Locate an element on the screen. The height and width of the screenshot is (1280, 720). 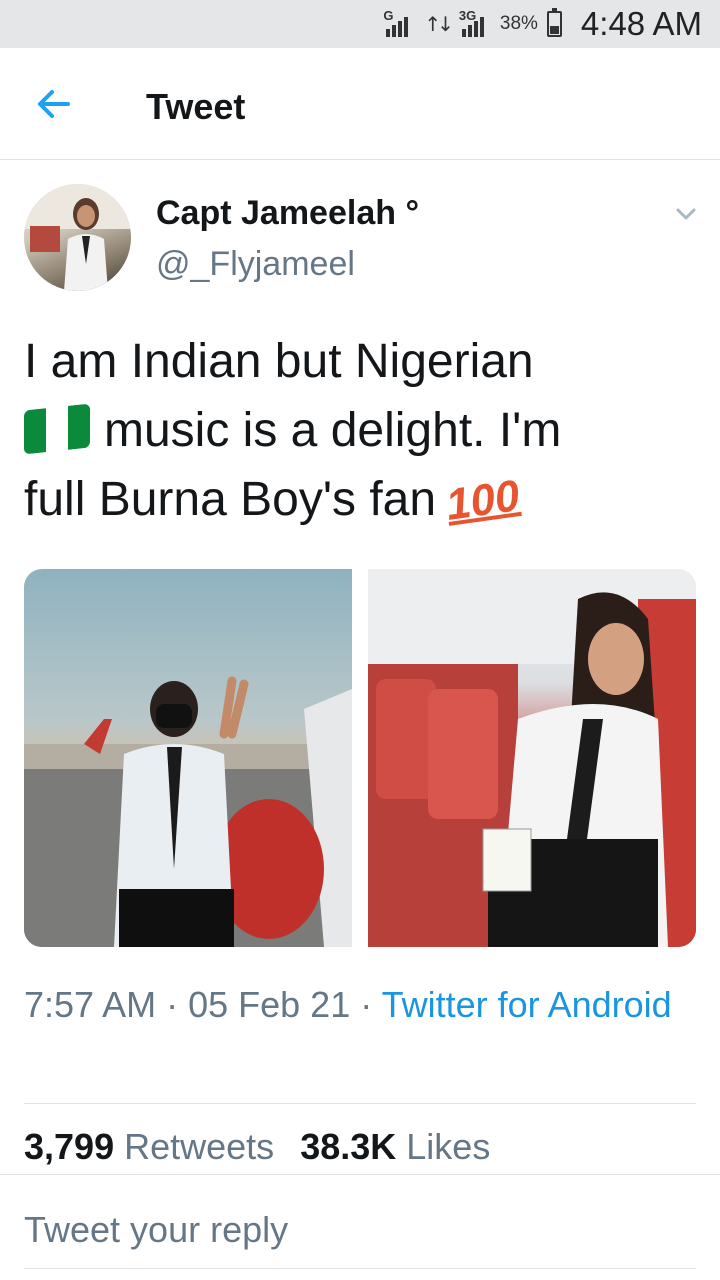
tweet-time: 7:57 AM is located at coordinates (90, 1004).